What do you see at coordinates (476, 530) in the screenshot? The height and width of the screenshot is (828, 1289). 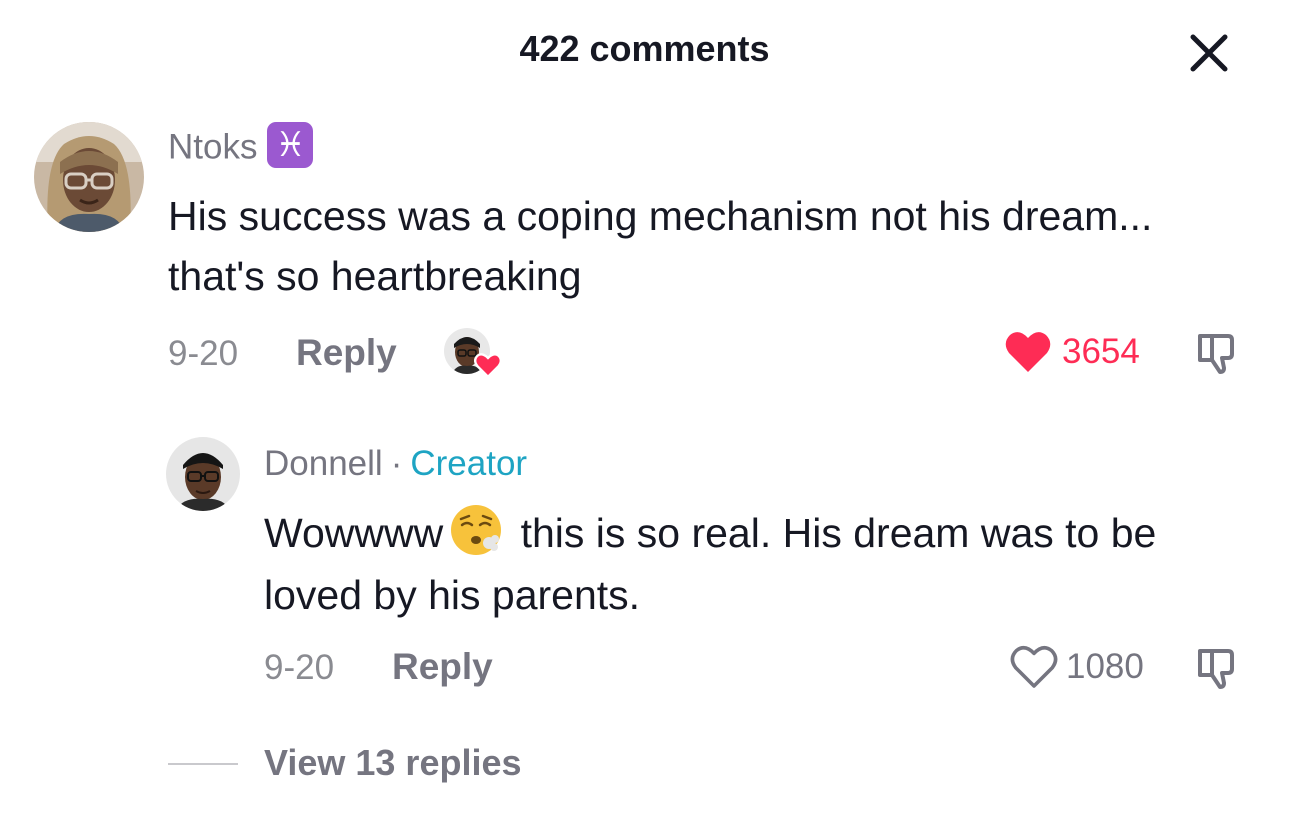 I see `tired-face-emoji` at bounding box center [476, 530].